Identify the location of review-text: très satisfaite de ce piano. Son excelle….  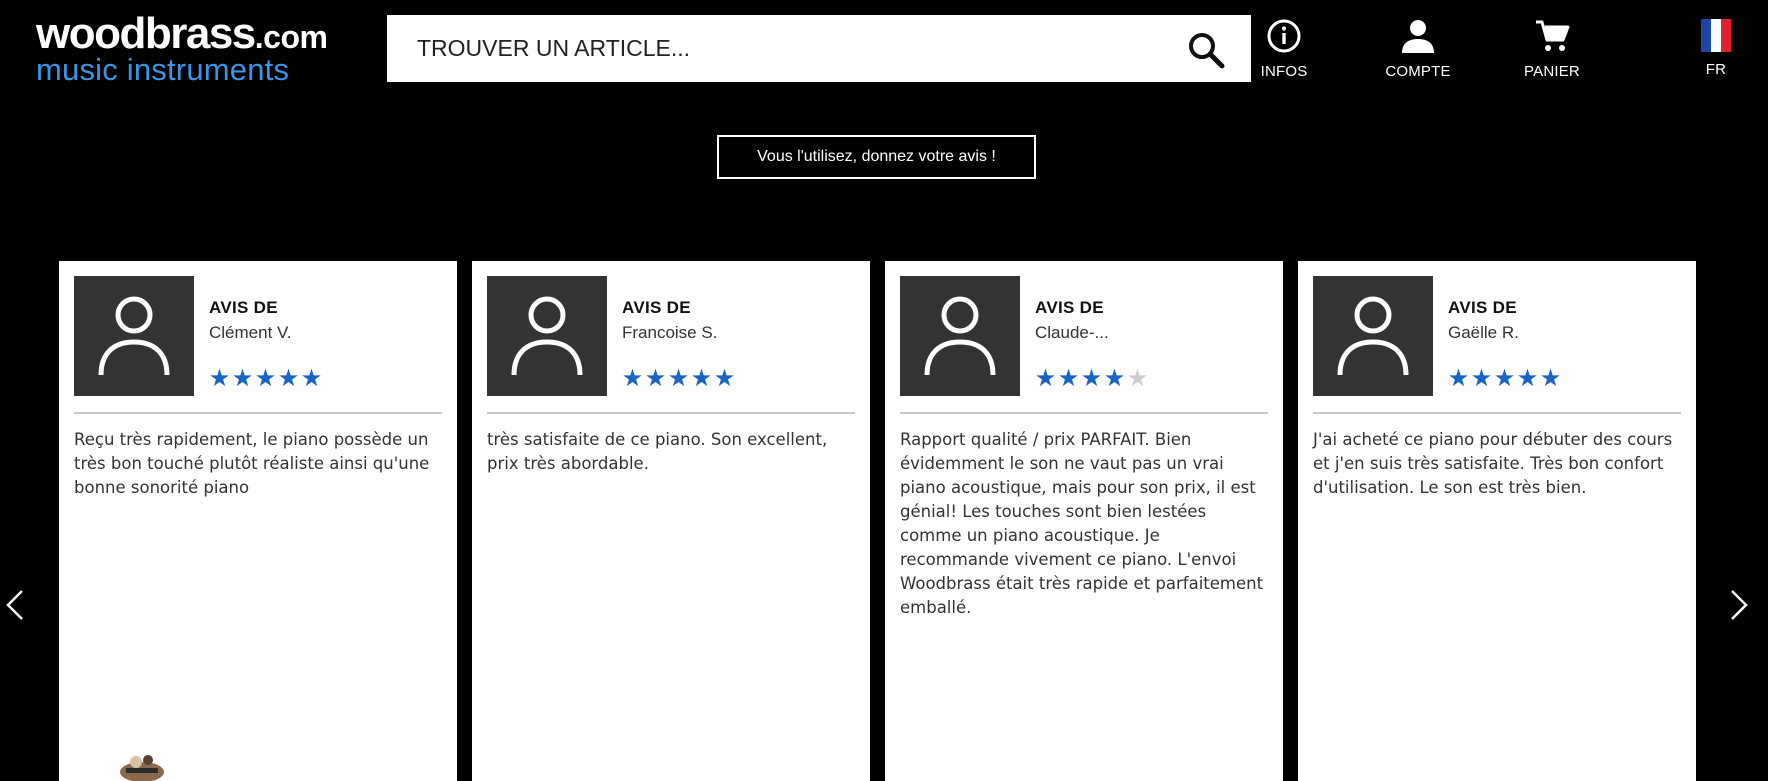
(657, 451).